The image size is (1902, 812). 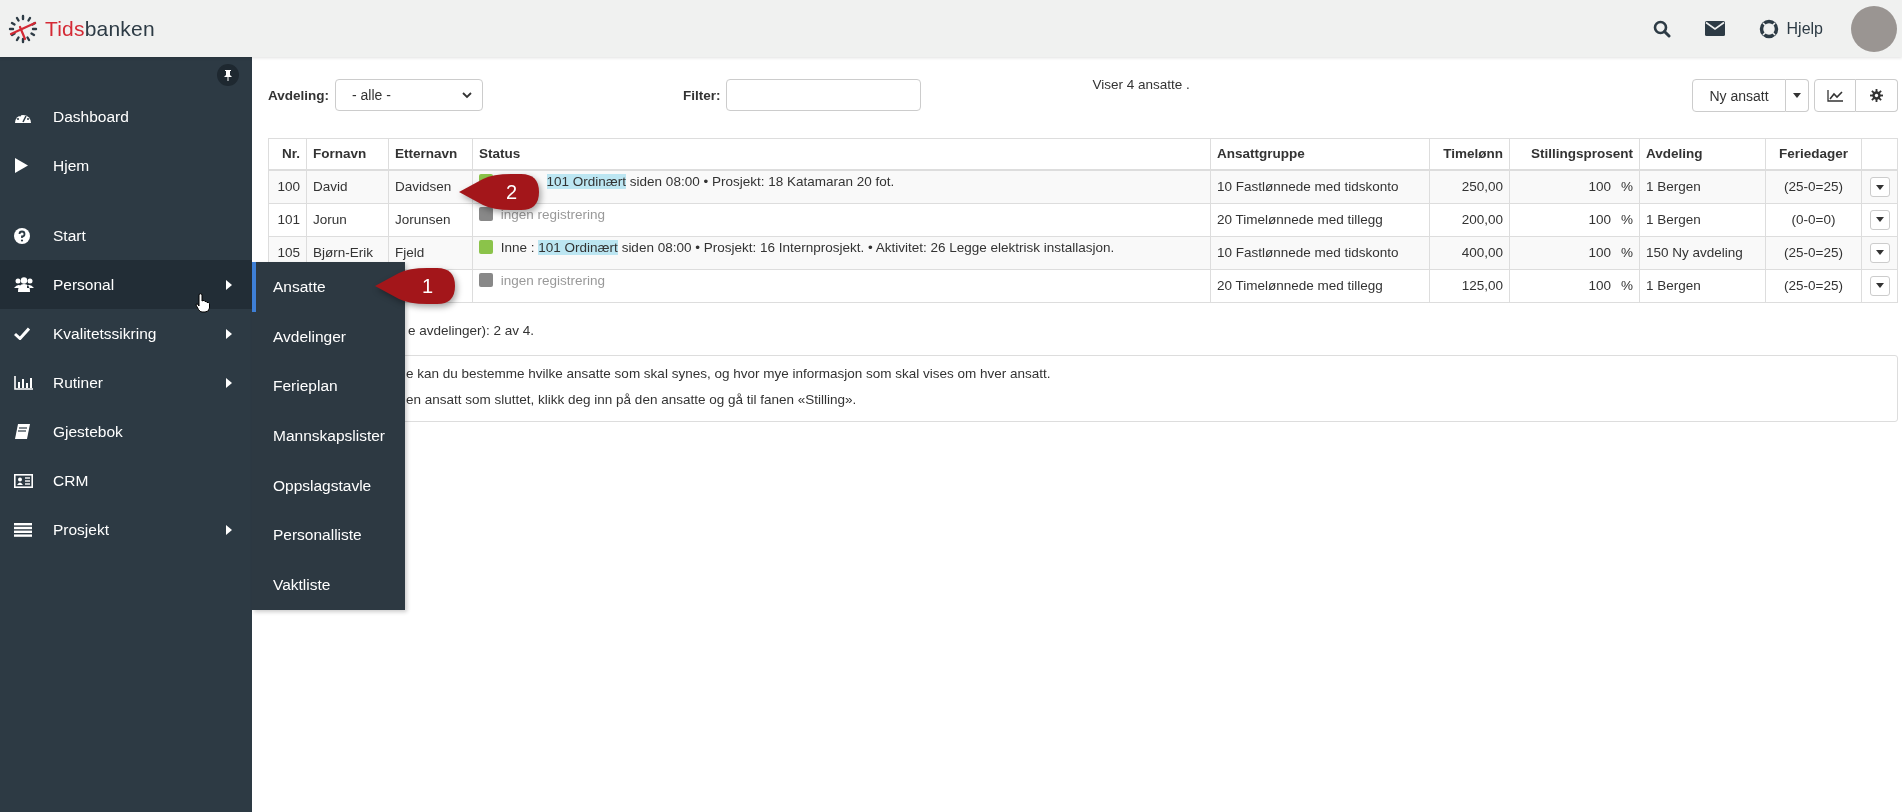 What do you see at coordinates (343, 252) in the screenshot?
I see `table-cell: Bjørn-Erik` at bounding box center [343, 252].